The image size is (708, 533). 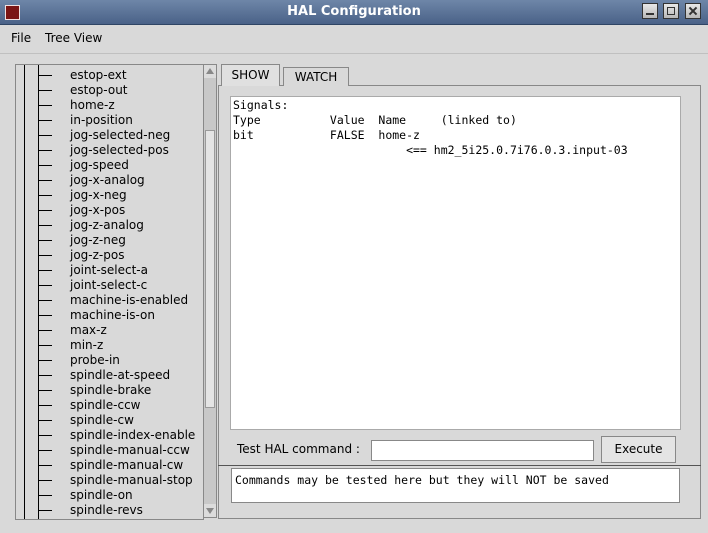 I want to click on tree-item-label: jog-x-analog, so click(x=107, y=180).